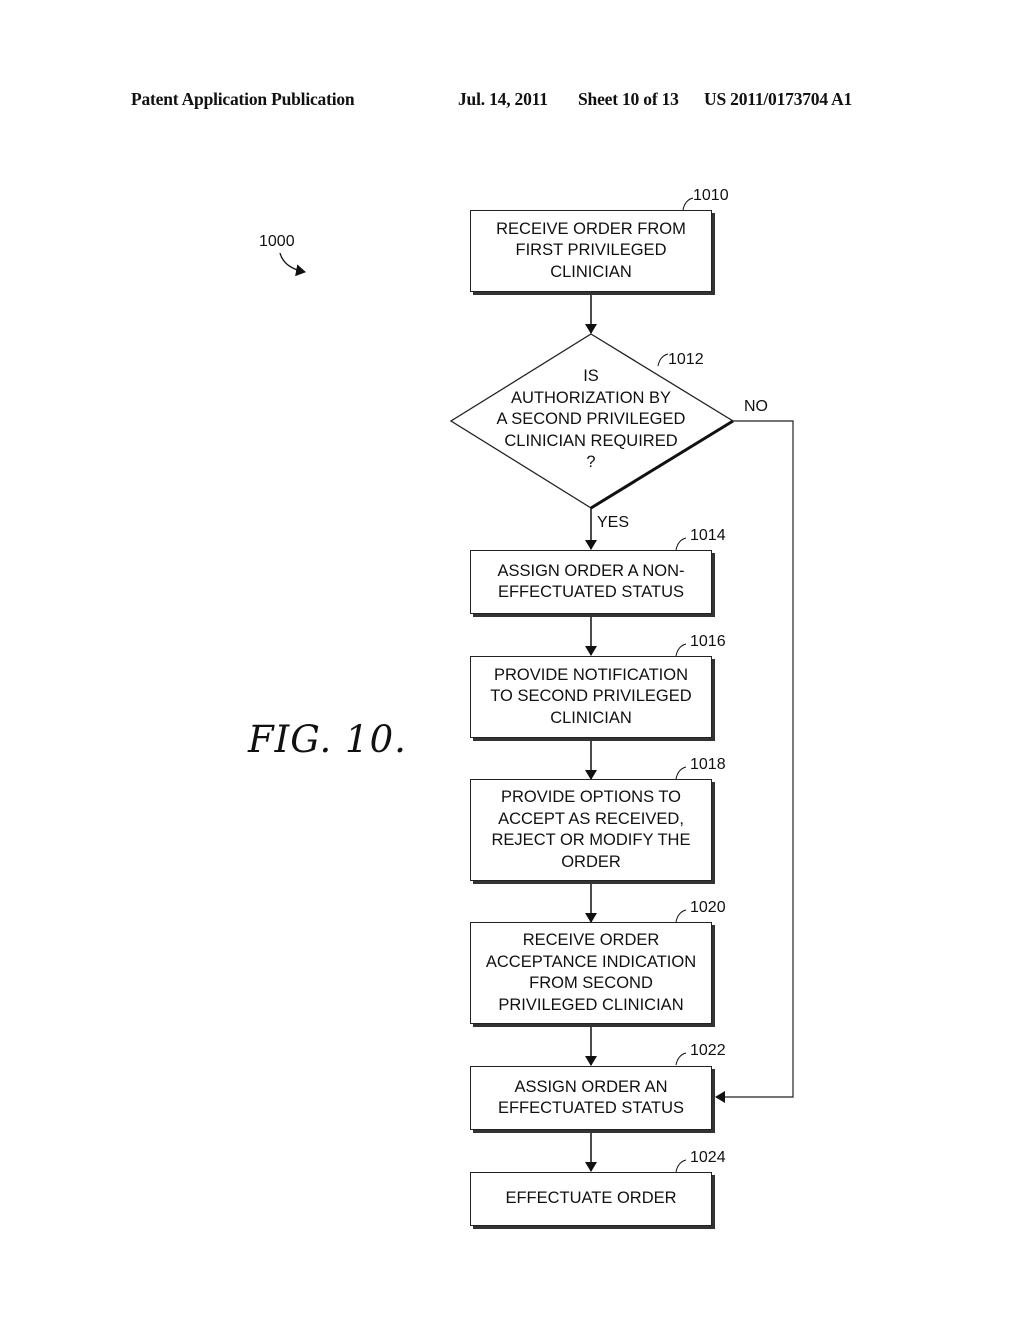 This screenshot has height=1320, width=1024. I want to click on ref-1022: 1022, so click(708, 1050).